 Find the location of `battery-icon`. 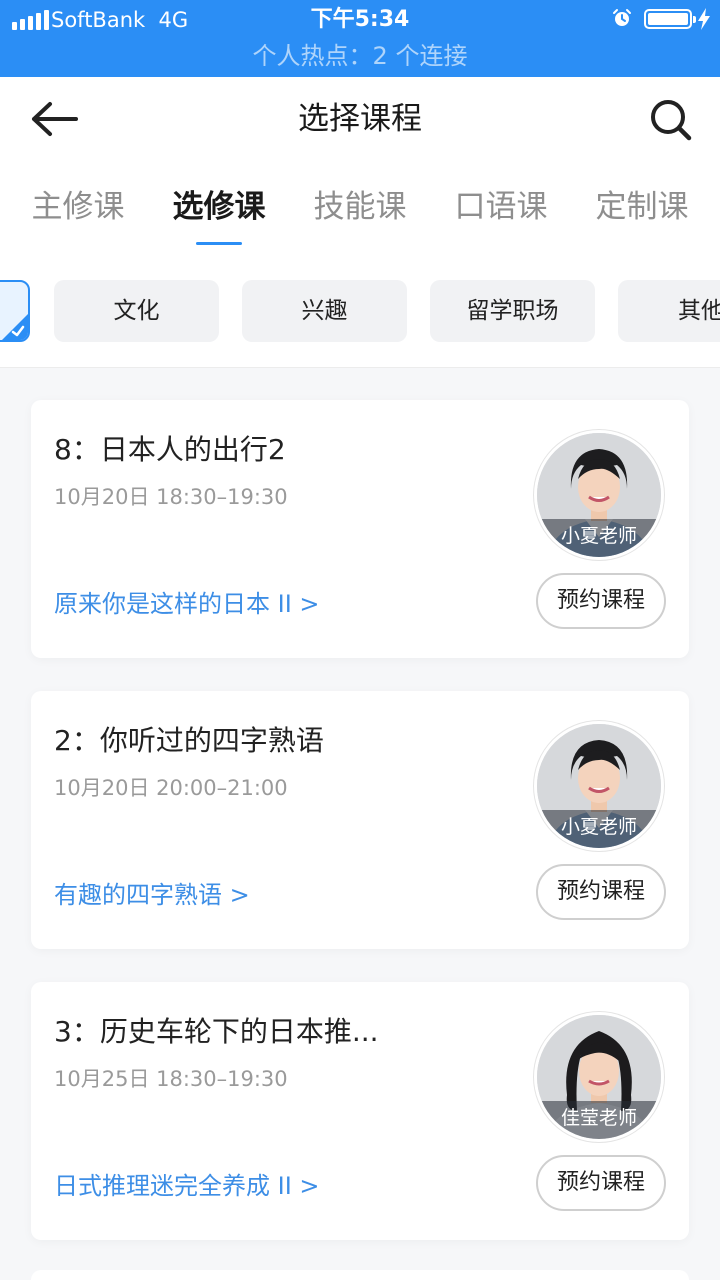

battery-icon is located at coordinates (670, 19).